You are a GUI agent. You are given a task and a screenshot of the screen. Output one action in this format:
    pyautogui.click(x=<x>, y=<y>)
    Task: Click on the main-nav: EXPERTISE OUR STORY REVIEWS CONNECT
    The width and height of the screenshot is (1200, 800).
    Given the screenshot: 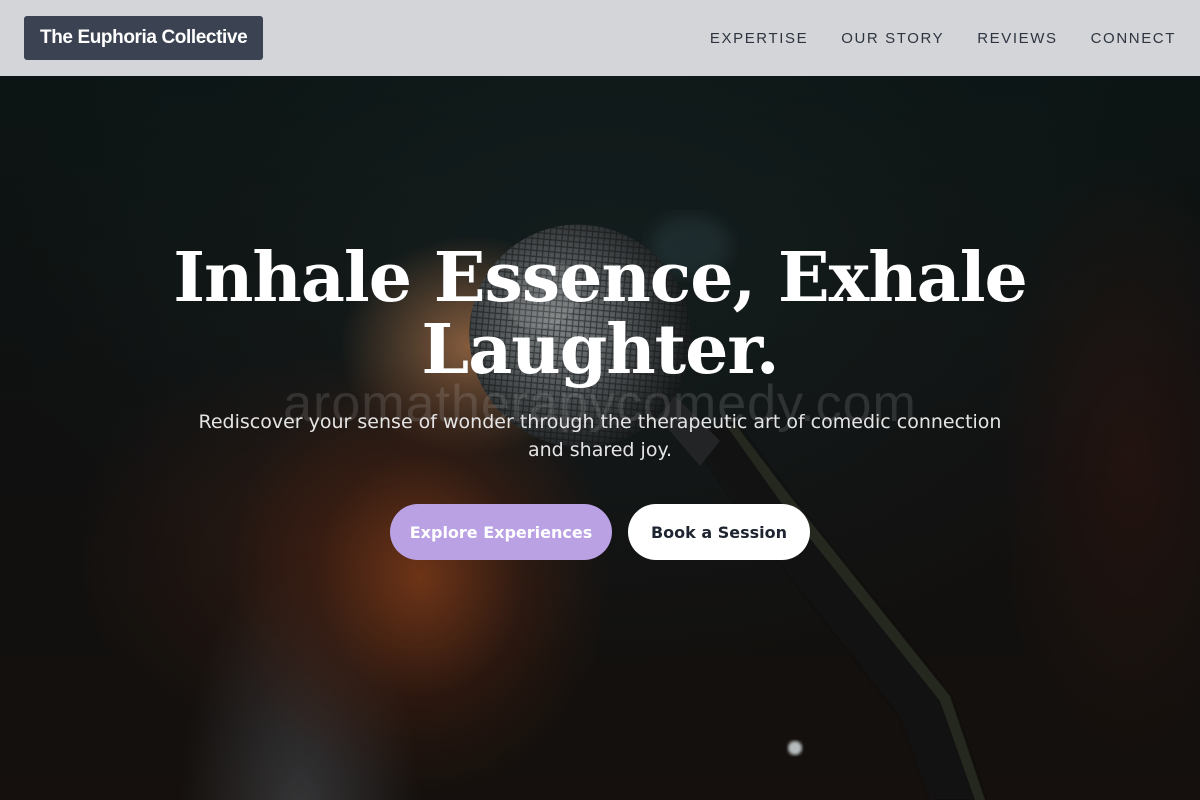 What is the action you would take?
    pyautogui.click(x=926, y=38)
    